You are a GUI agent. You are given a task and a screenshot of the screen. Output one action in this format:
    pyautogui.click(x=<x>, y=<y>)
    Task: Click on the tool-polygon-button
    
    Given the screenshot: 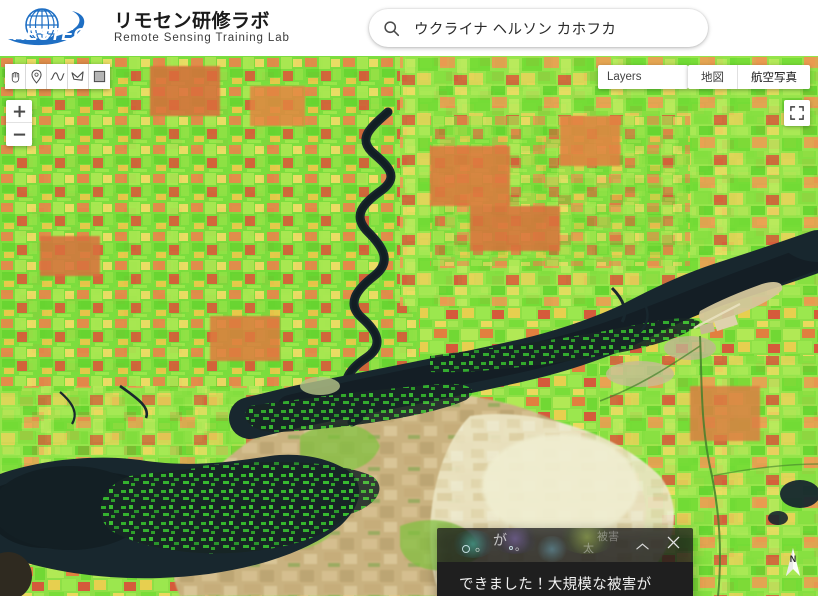 What is the action you would take?
    pyautogui.click(x=78, y=76)
    